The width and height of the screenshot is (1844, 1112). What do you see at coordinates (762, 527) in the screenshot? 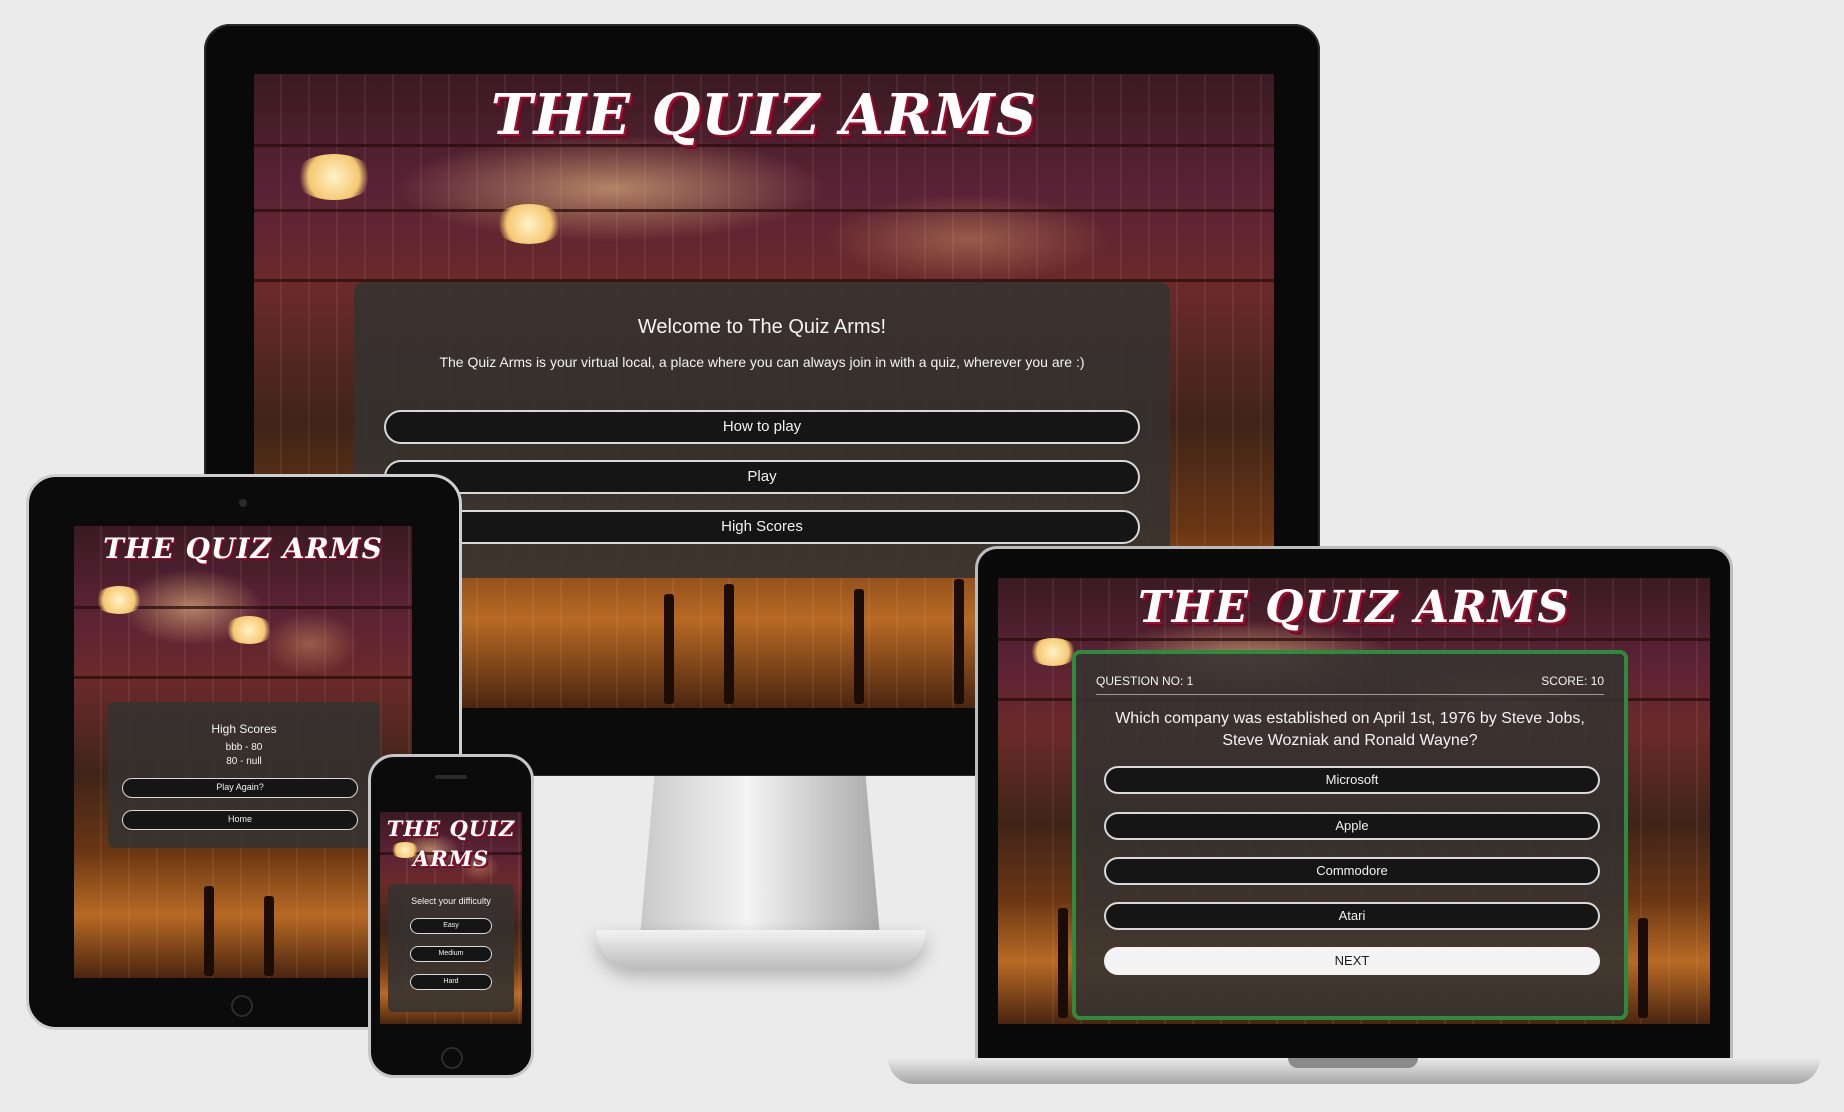
I see `high-scores-button: High Scores` at bounding box center [762, 527].